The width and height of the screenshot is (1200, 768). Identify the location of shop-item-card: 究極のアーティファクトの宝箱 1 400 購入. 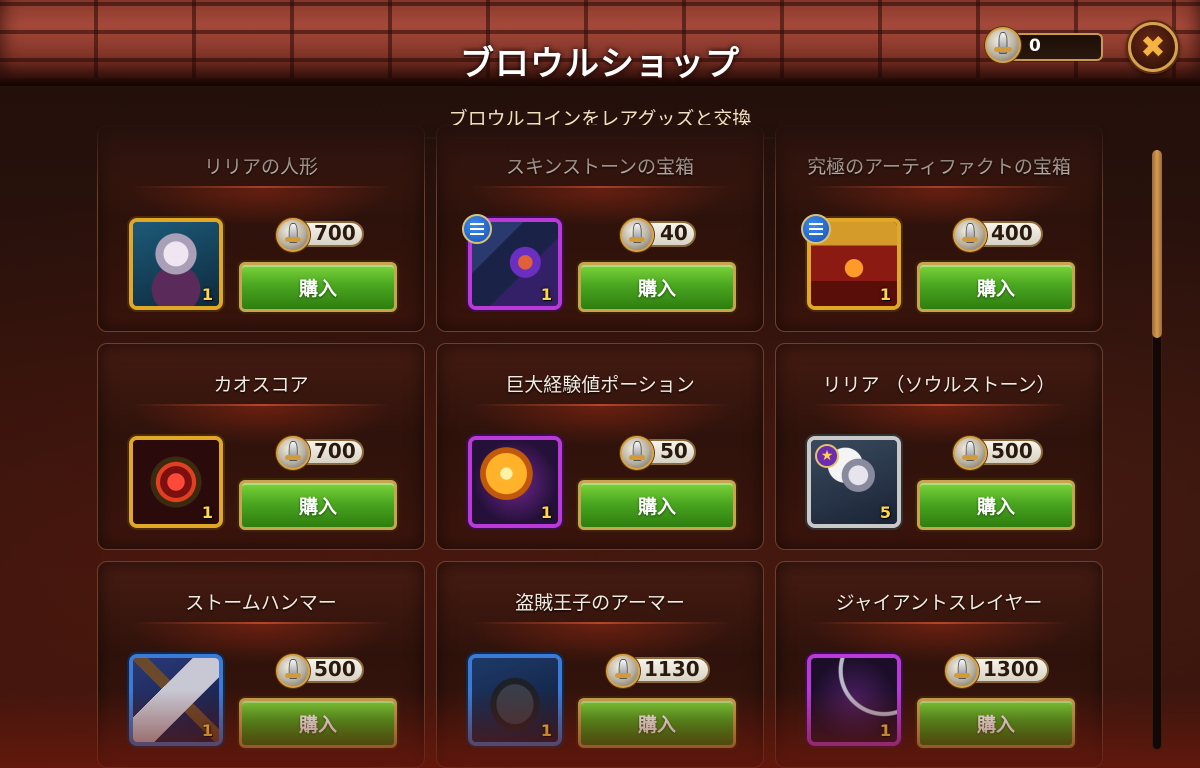
(939, 228).